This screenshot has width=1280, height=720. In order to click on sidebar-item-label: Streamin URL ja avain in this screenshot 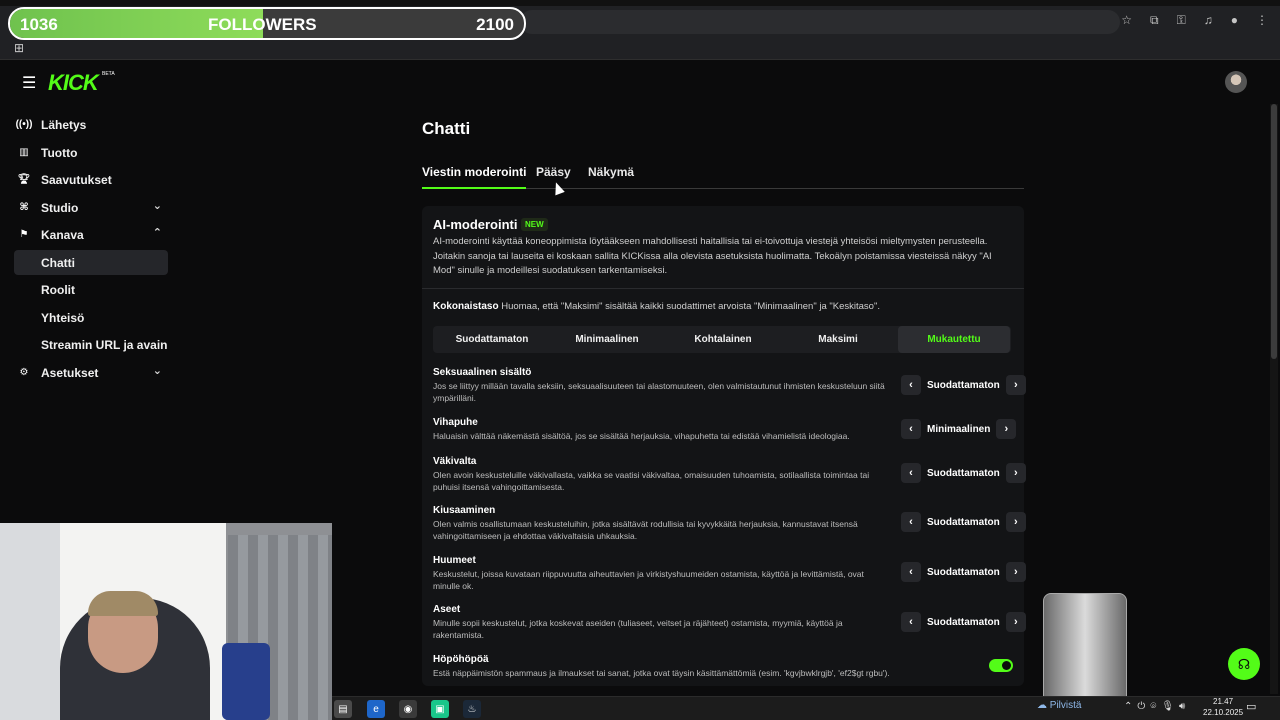, I will do `click(104, 344)`.